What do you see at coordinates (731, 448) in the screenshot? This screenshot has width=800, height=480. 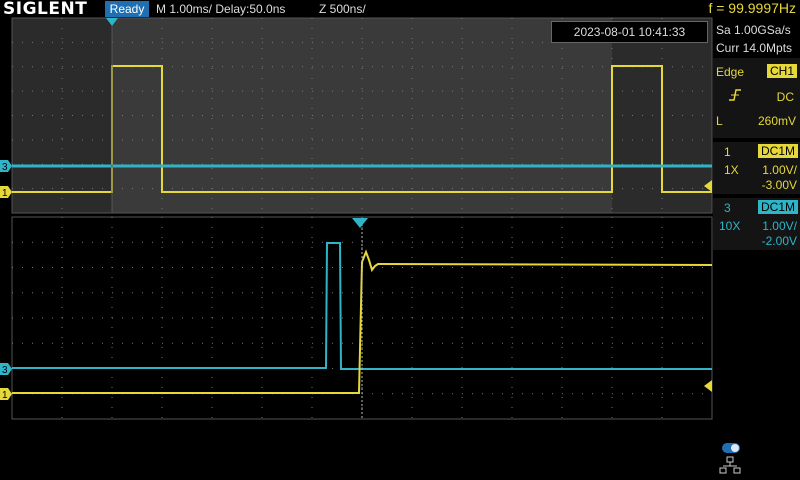 I see `usb-toggle-icon` at bounding box center [731, 448].